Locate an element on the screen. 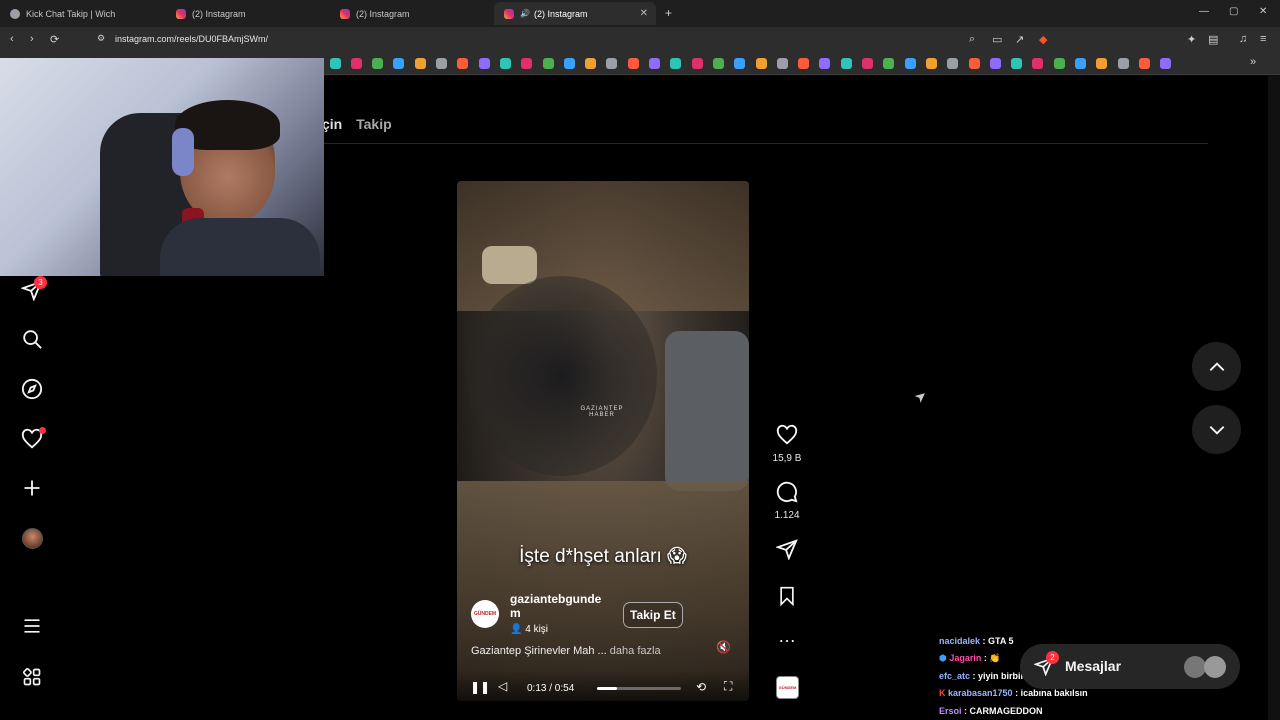 This screenshot has width=1280, height=720. profile-avatar is located at coordinates (32, 538).